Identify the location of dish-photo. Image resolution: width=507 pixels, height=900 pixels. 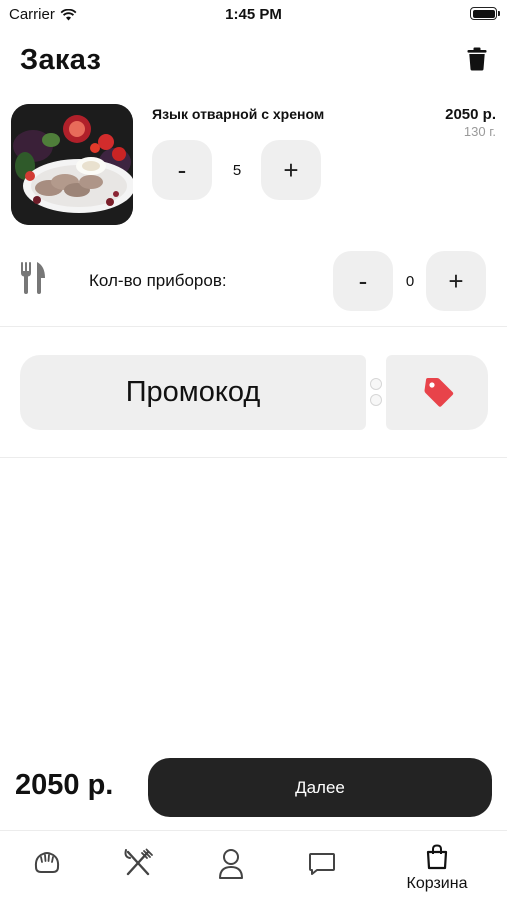
(72, 164).